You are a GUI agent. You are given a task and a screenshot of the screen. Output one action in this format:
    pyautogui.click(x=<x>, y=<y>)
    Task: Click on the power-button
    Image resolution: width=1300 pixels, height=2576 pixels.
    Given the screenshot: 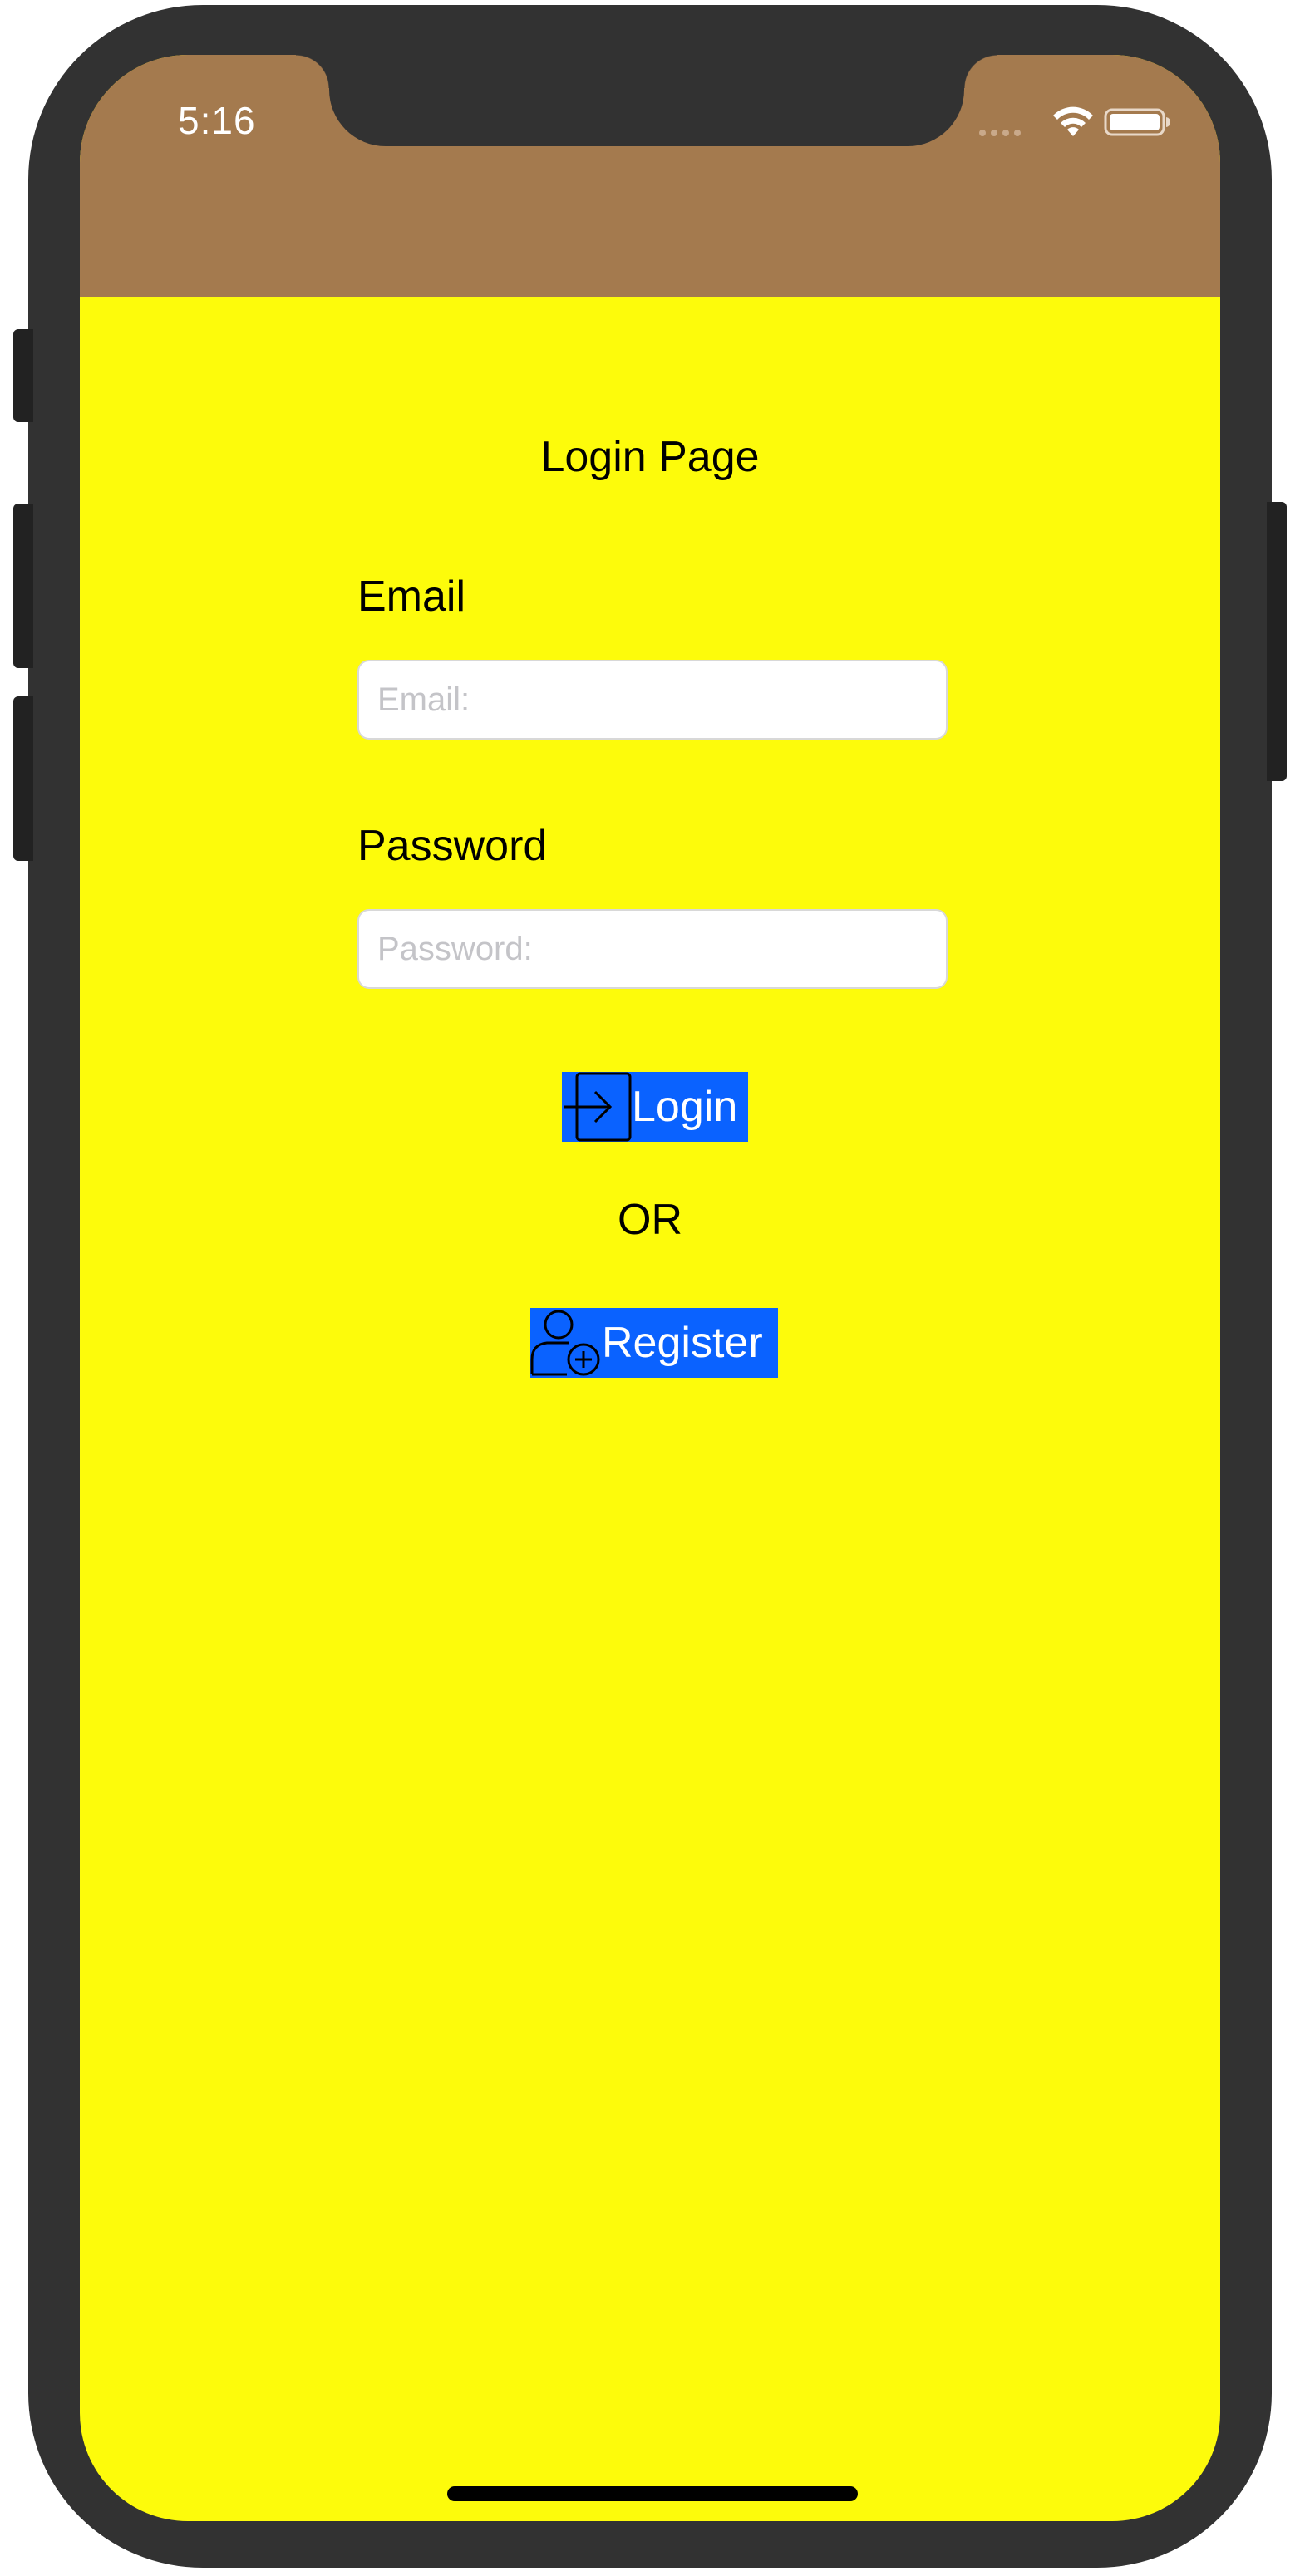 What is the action you would take?
    pyautogui.click(x=1277, y=641)
    